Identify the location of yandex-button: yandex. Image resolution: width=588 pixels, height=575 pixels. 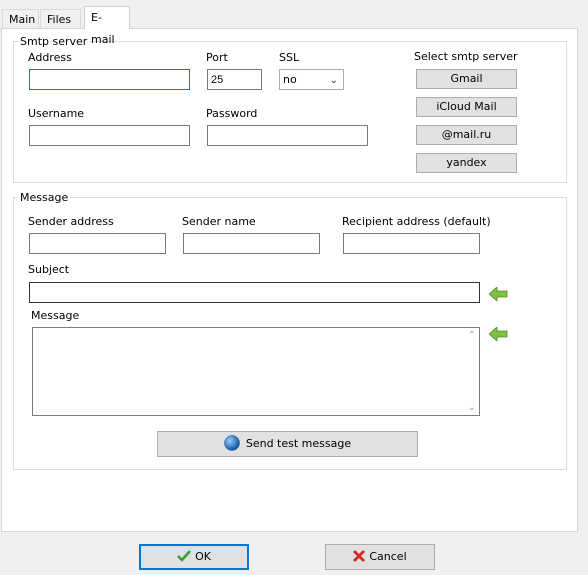
(466, 163).